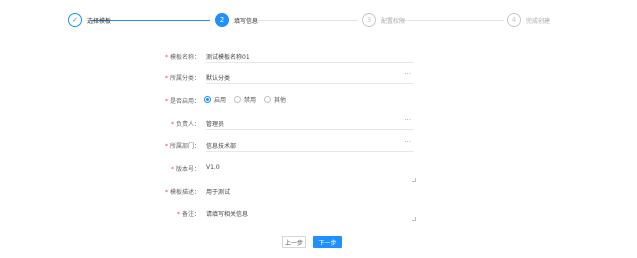  What do you see at coordinates (185, 169) in the screenshot?
I see `version-label: * 版本号：` at bounding box center [185, 169].